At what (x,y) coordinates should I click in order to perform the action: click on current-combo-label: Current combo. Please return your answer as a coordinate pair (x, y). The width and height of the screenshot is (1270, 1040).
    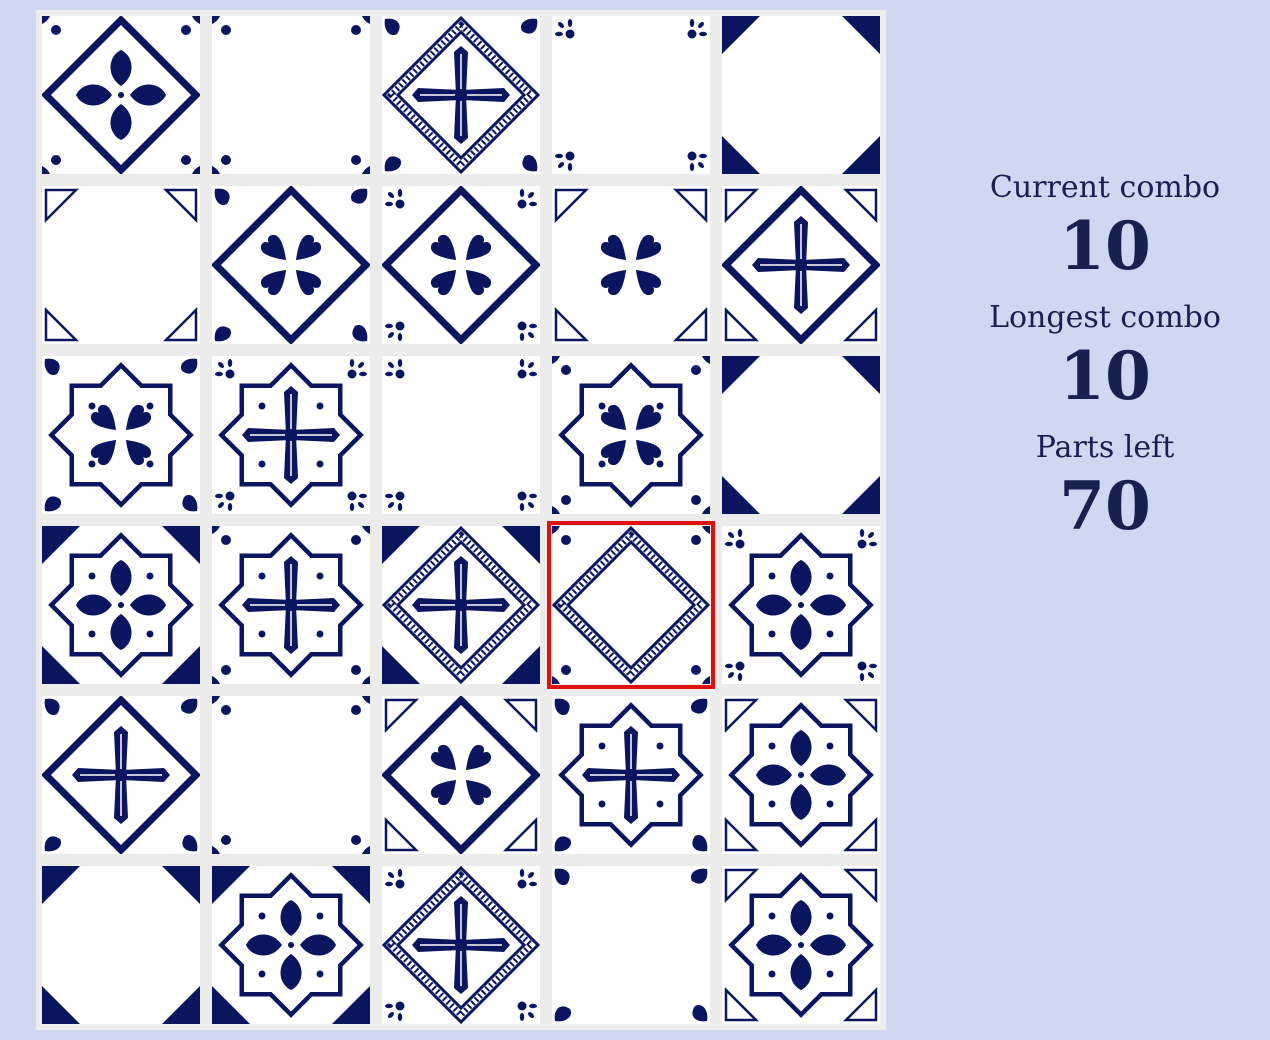
    Looking at the image, I should click on (1105, 187).